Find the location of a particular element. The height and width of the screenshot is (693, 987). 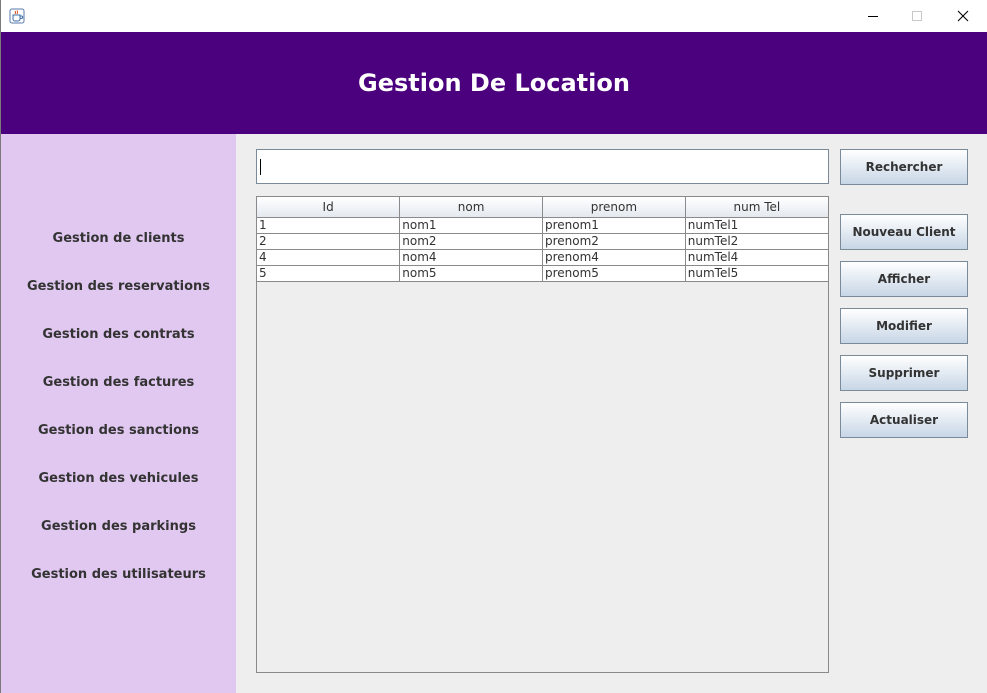

sidebar-item-vehicules: Gestion des vehicules is located at coordinates (118, 479).